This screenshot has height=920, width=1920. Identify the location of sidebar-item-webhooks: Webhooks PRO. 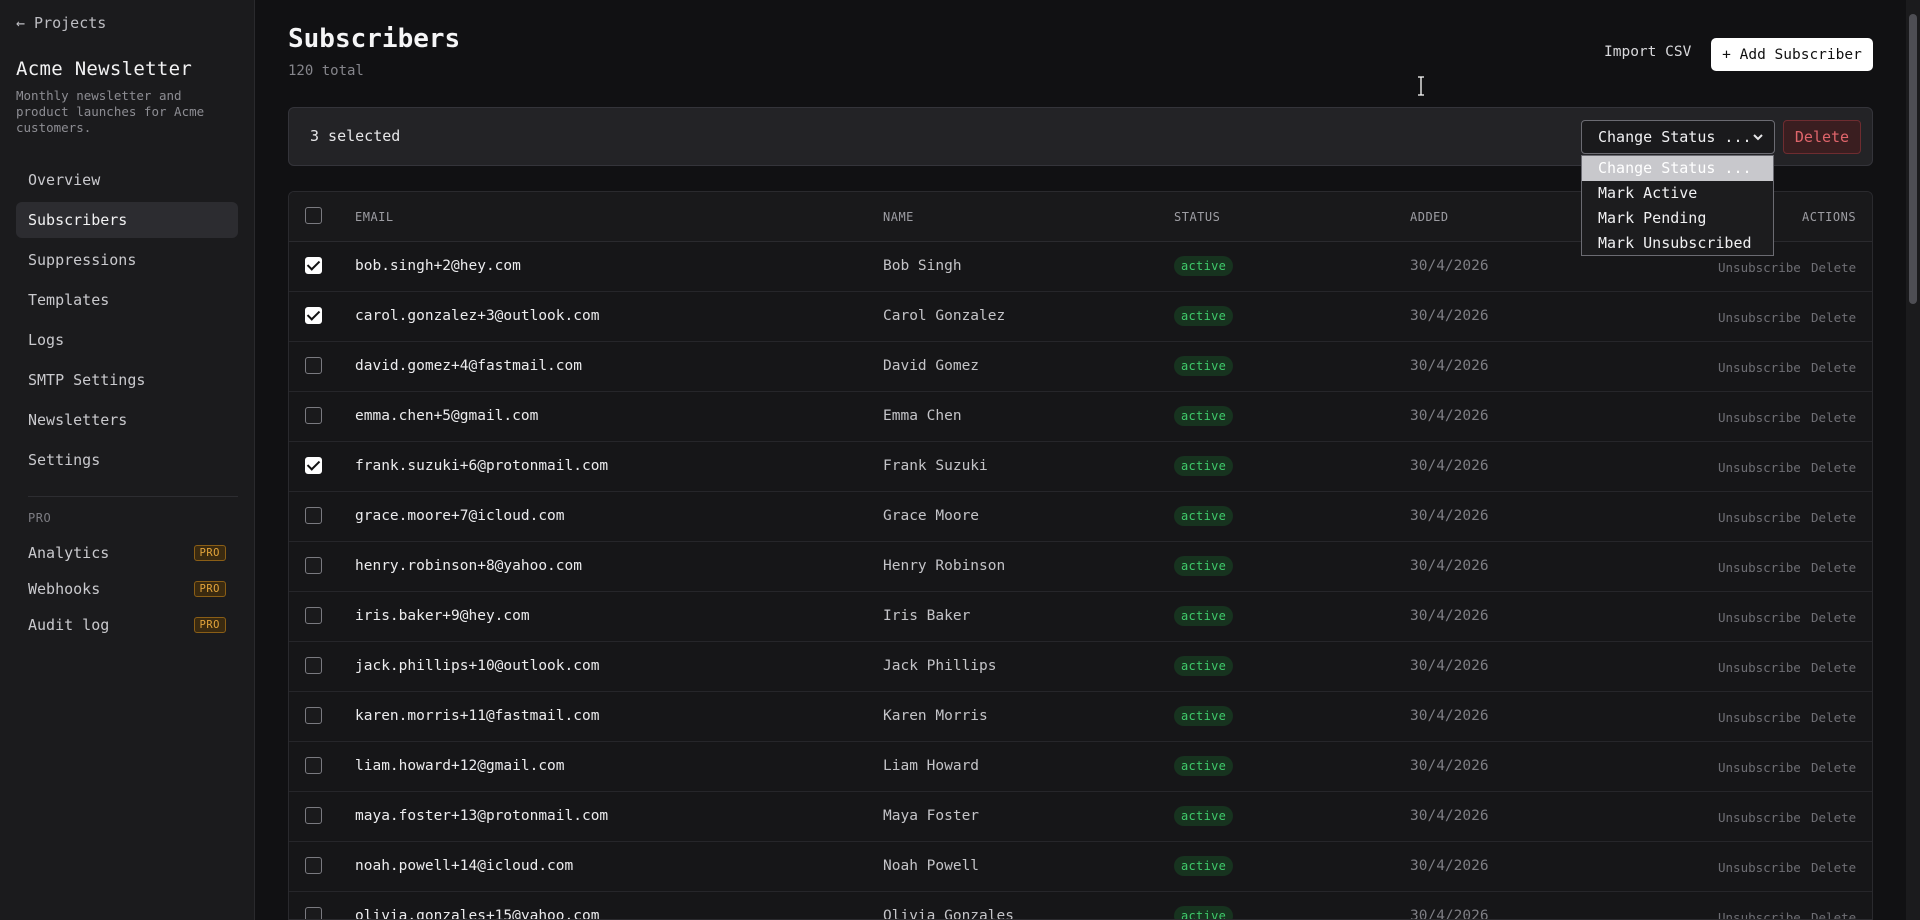
(127, 589).